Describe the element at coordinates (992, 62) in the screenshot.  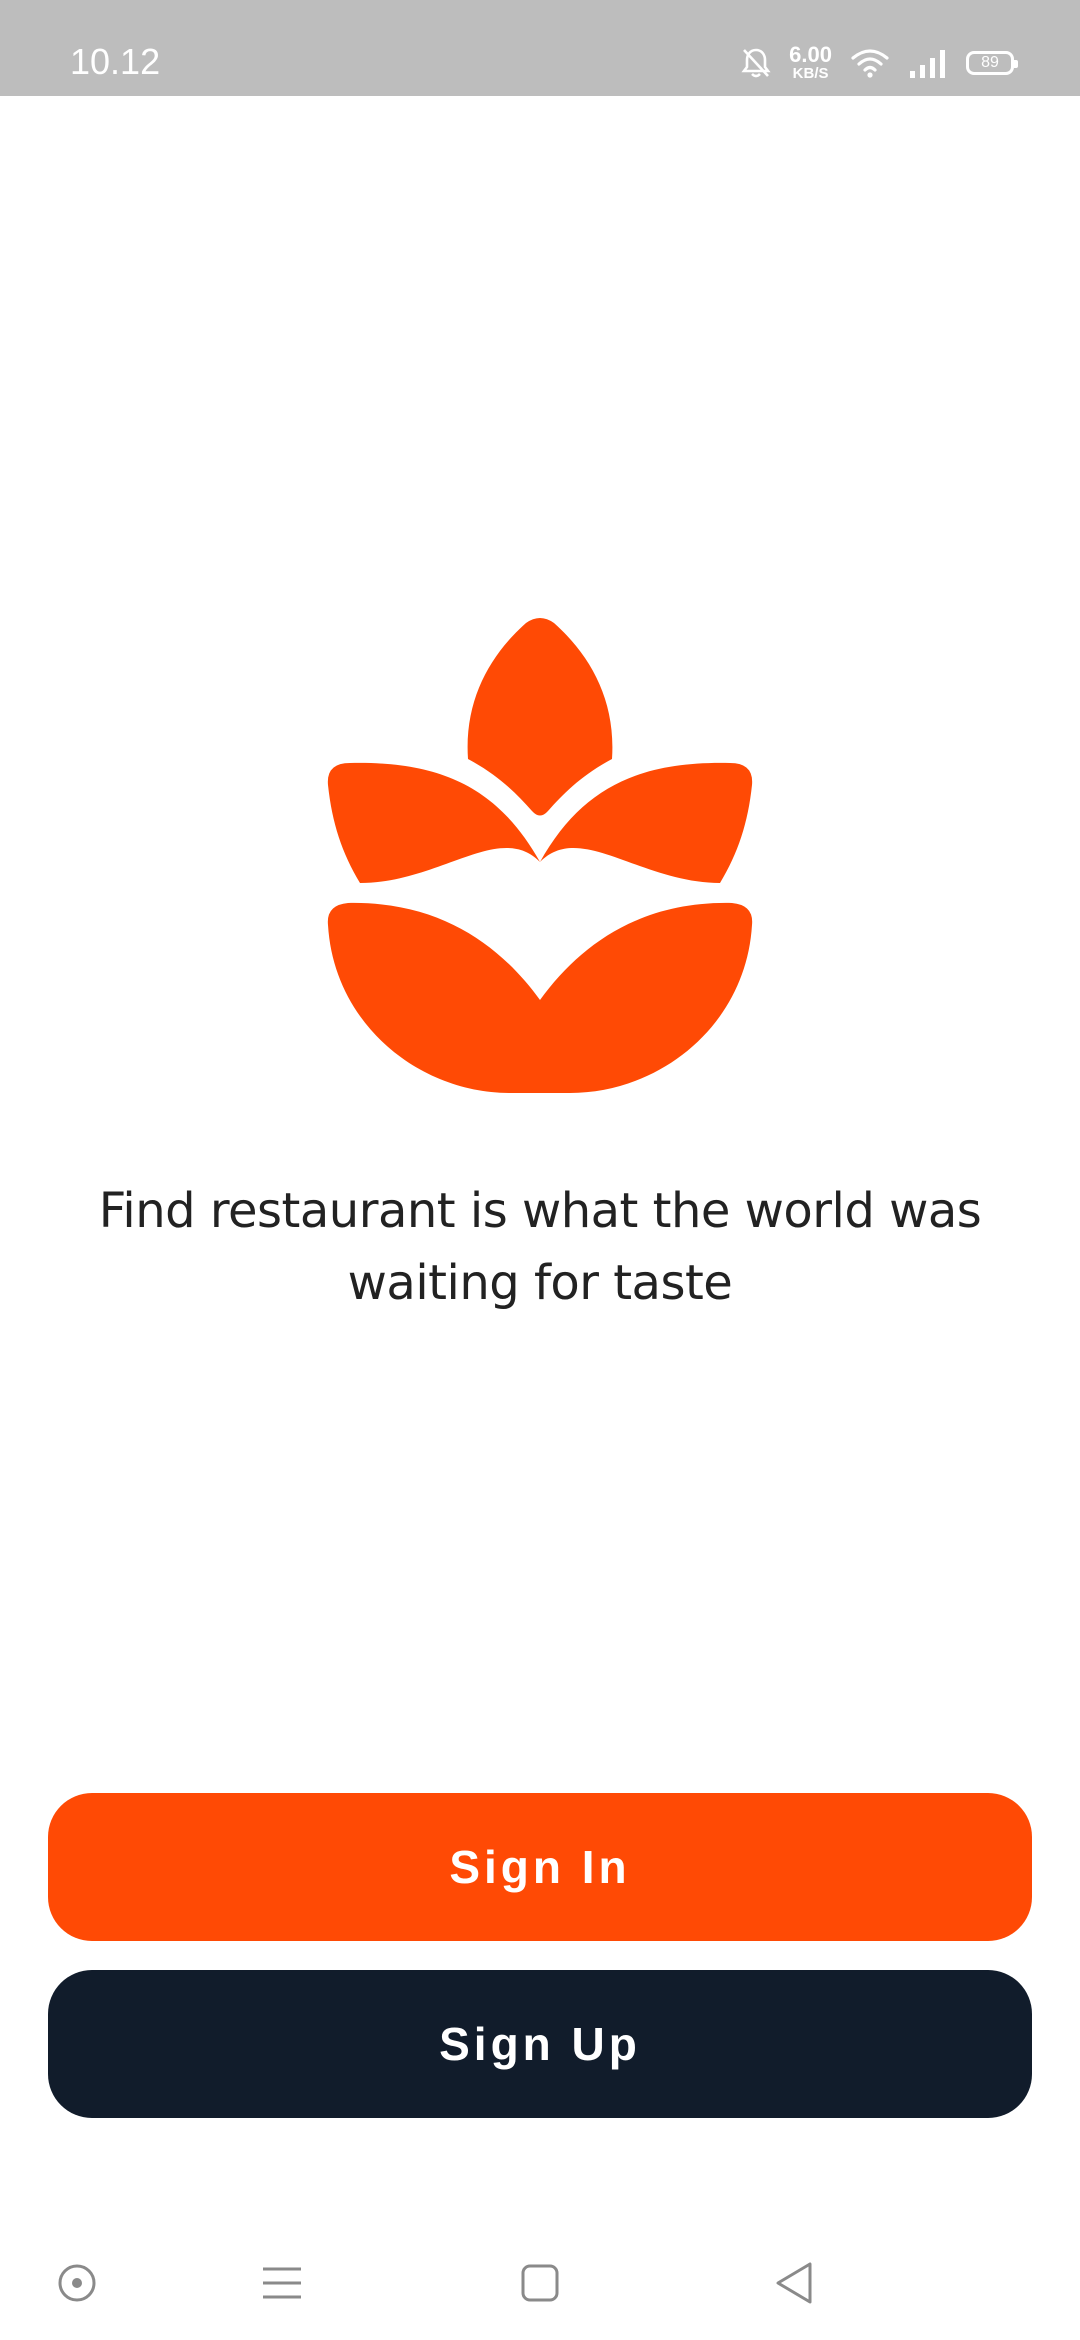
I see `battery-icon: 89` at that location.